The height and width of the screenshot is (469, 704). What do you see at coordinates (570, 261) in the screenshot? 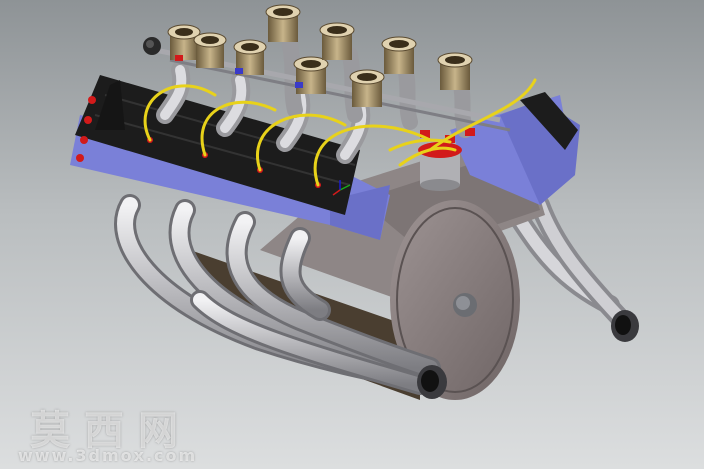
I see `rear-exhaust-headers` at bounding box center [570, 261].